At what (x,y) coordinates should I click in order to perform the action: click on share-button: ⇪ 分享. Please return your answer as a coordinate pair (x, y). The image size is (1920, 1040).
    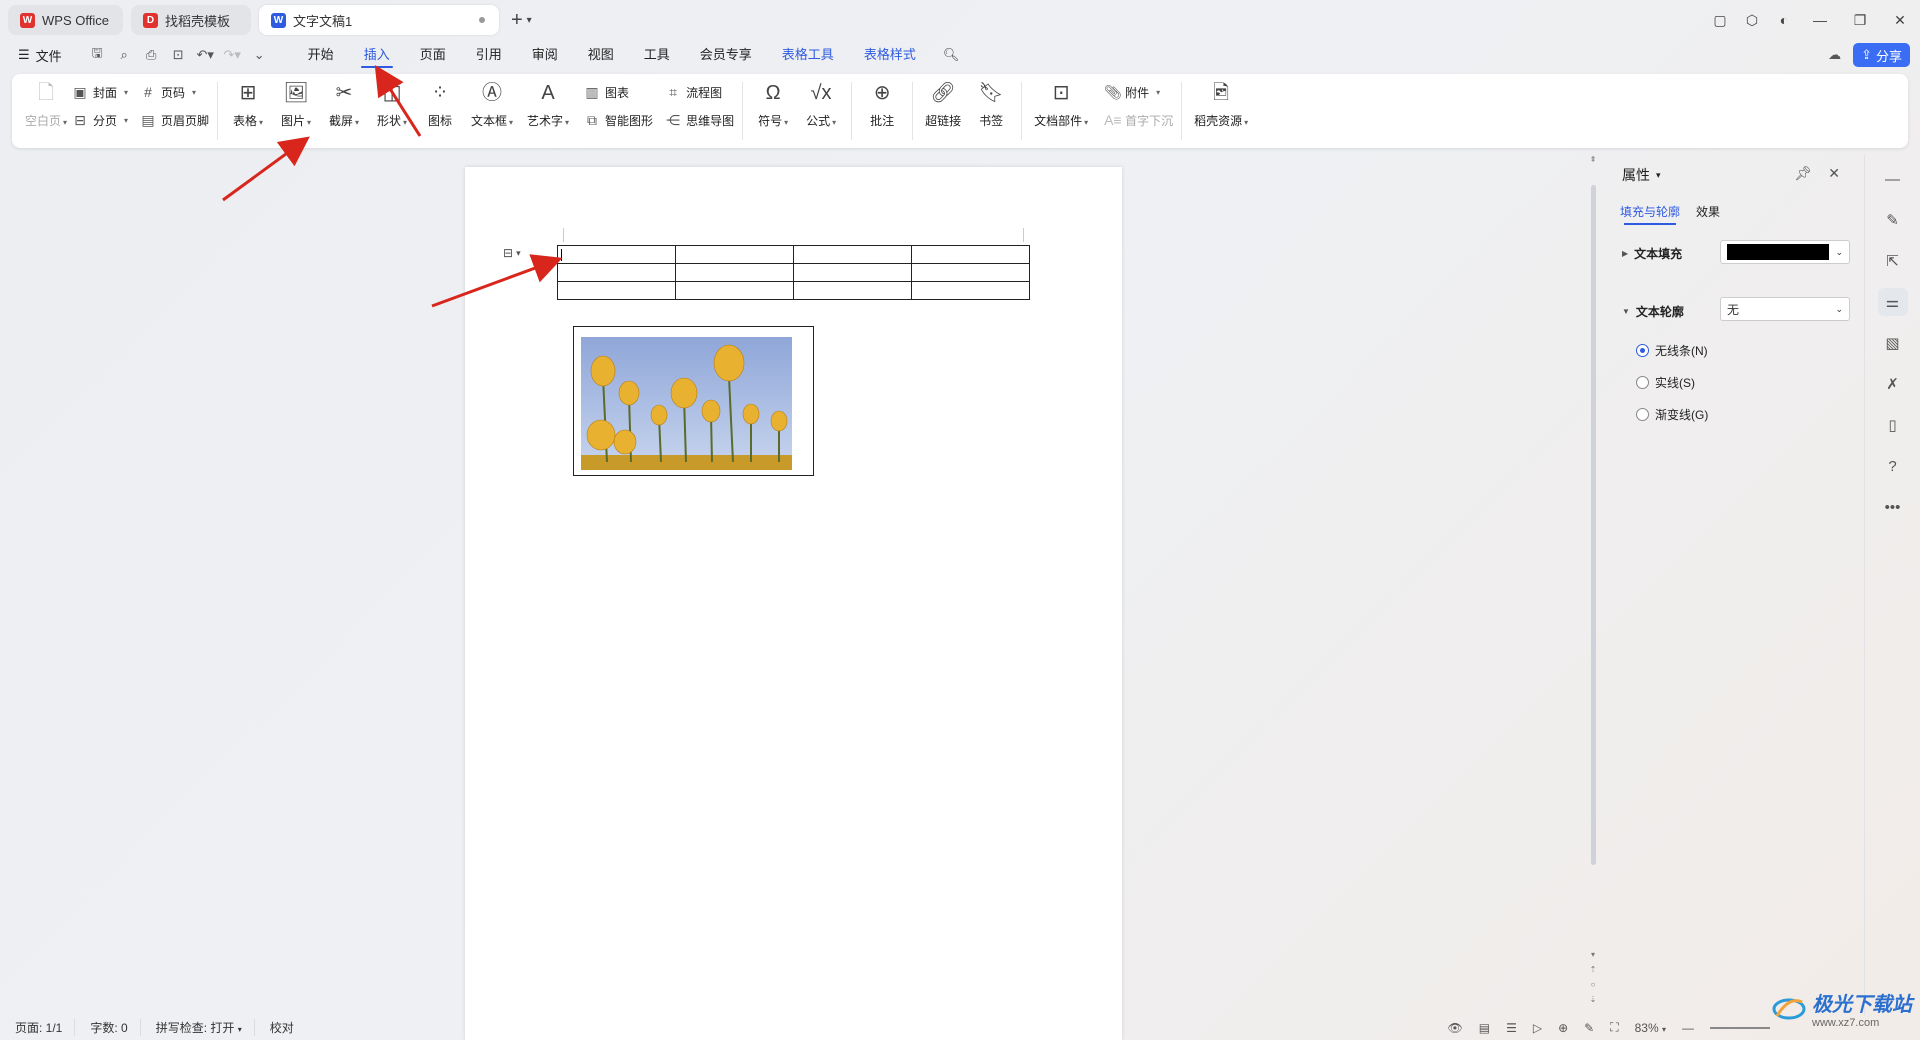
    Looking at the image, I should click on (1881, 55).